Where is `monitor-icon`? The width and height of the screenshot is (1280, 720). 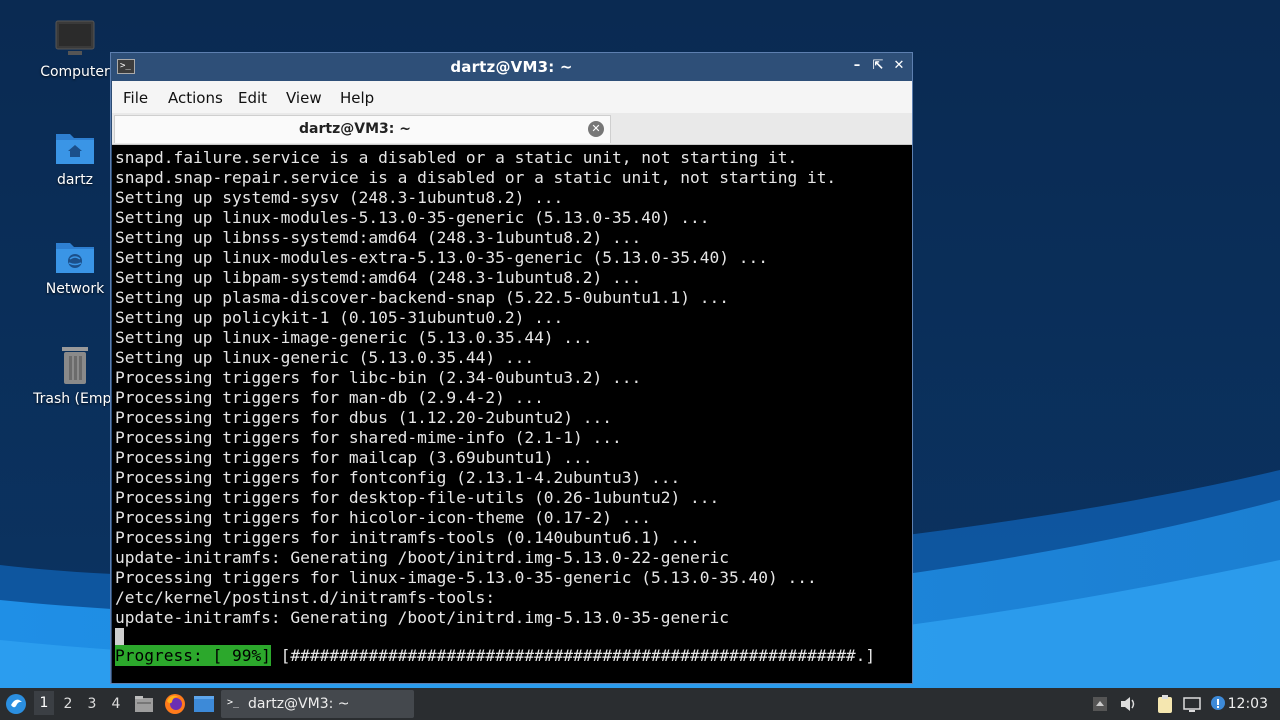
monitor-icon is located at coordinates (75, 37).